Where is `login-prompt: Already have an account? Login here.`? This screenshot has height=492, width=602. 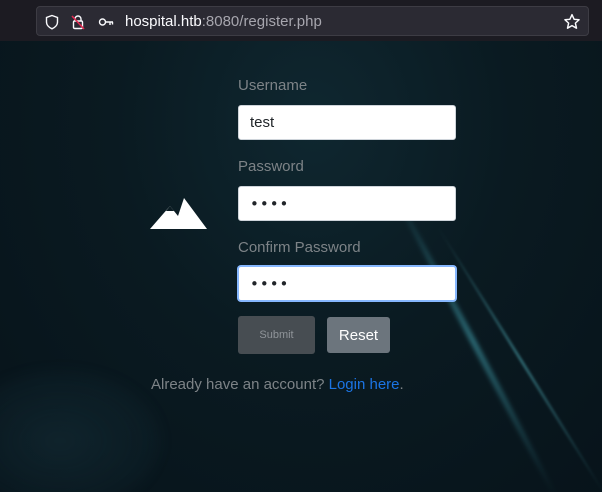 login-prompt: Already have an account? Login here. is located at coordinates (277, 384).